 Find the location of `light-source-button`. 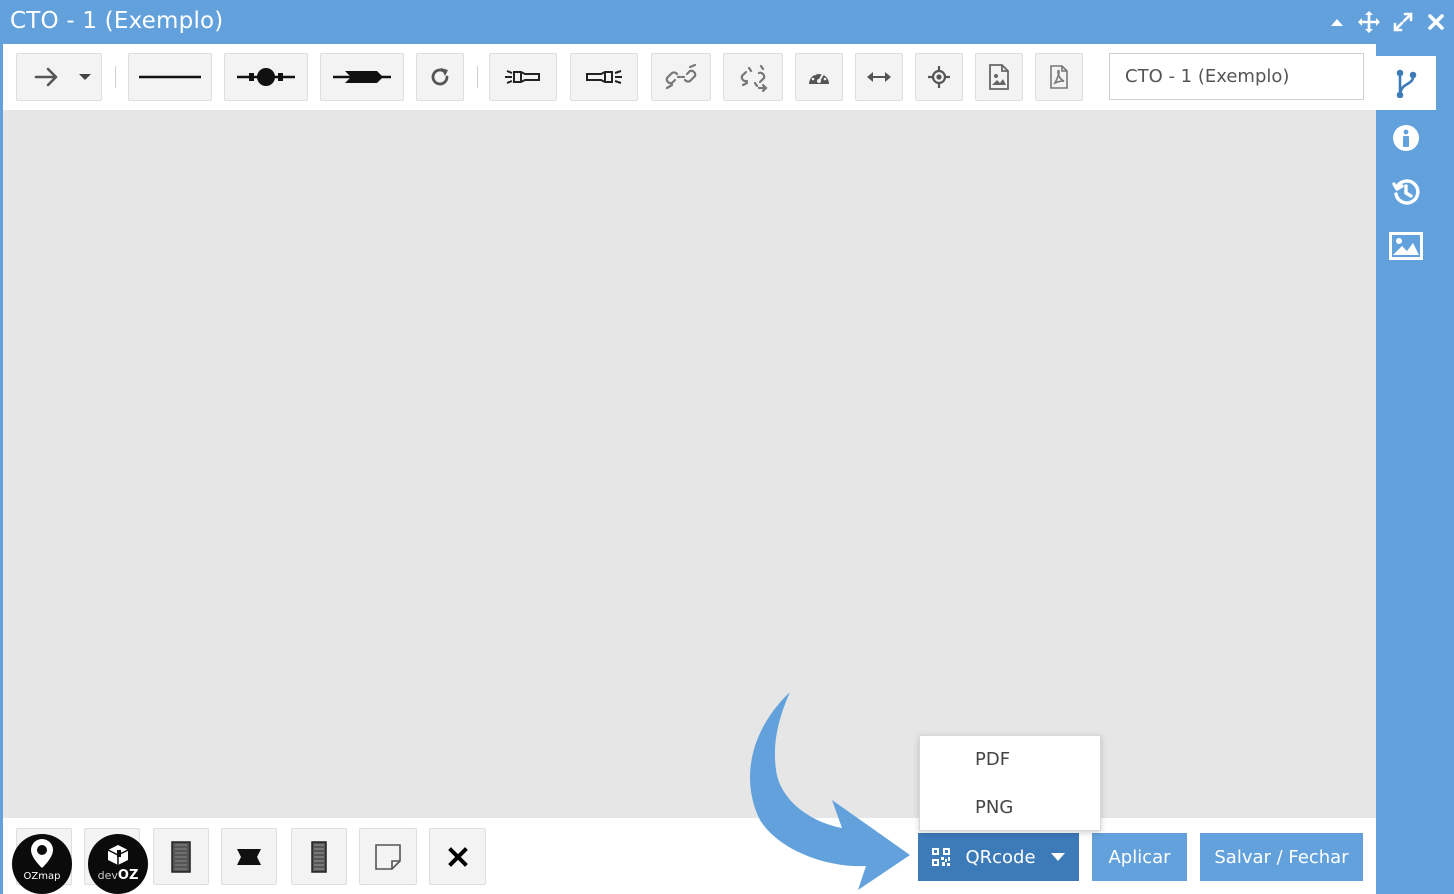

light-source-button is located at coordinates (523, 77).